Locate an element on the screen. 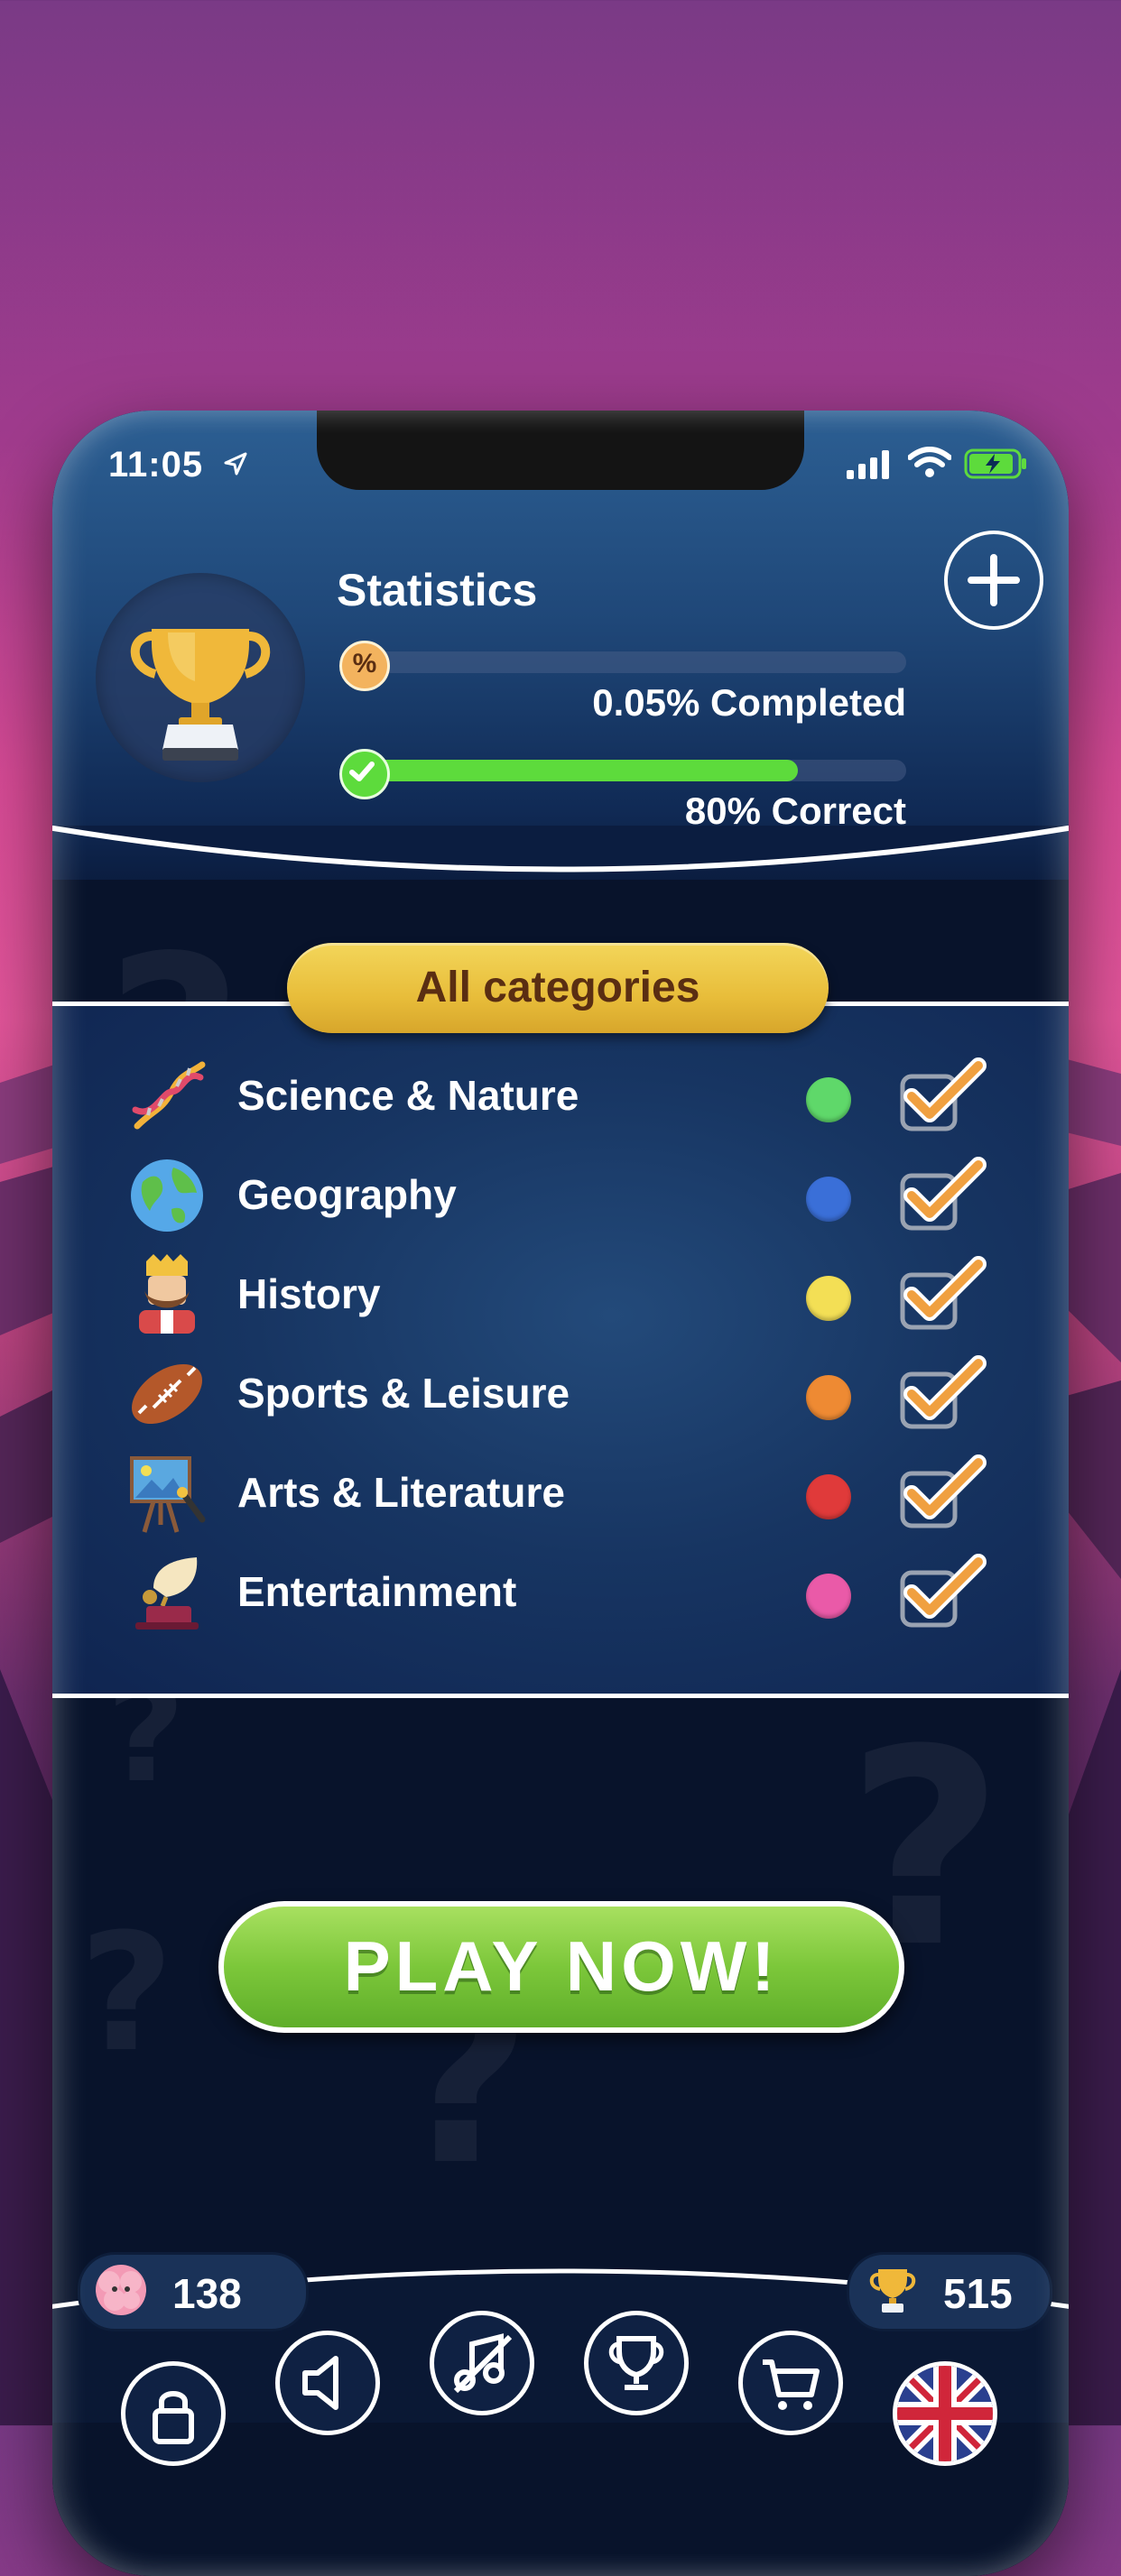  nav-sound-button is located at coordinates (328, 2383).